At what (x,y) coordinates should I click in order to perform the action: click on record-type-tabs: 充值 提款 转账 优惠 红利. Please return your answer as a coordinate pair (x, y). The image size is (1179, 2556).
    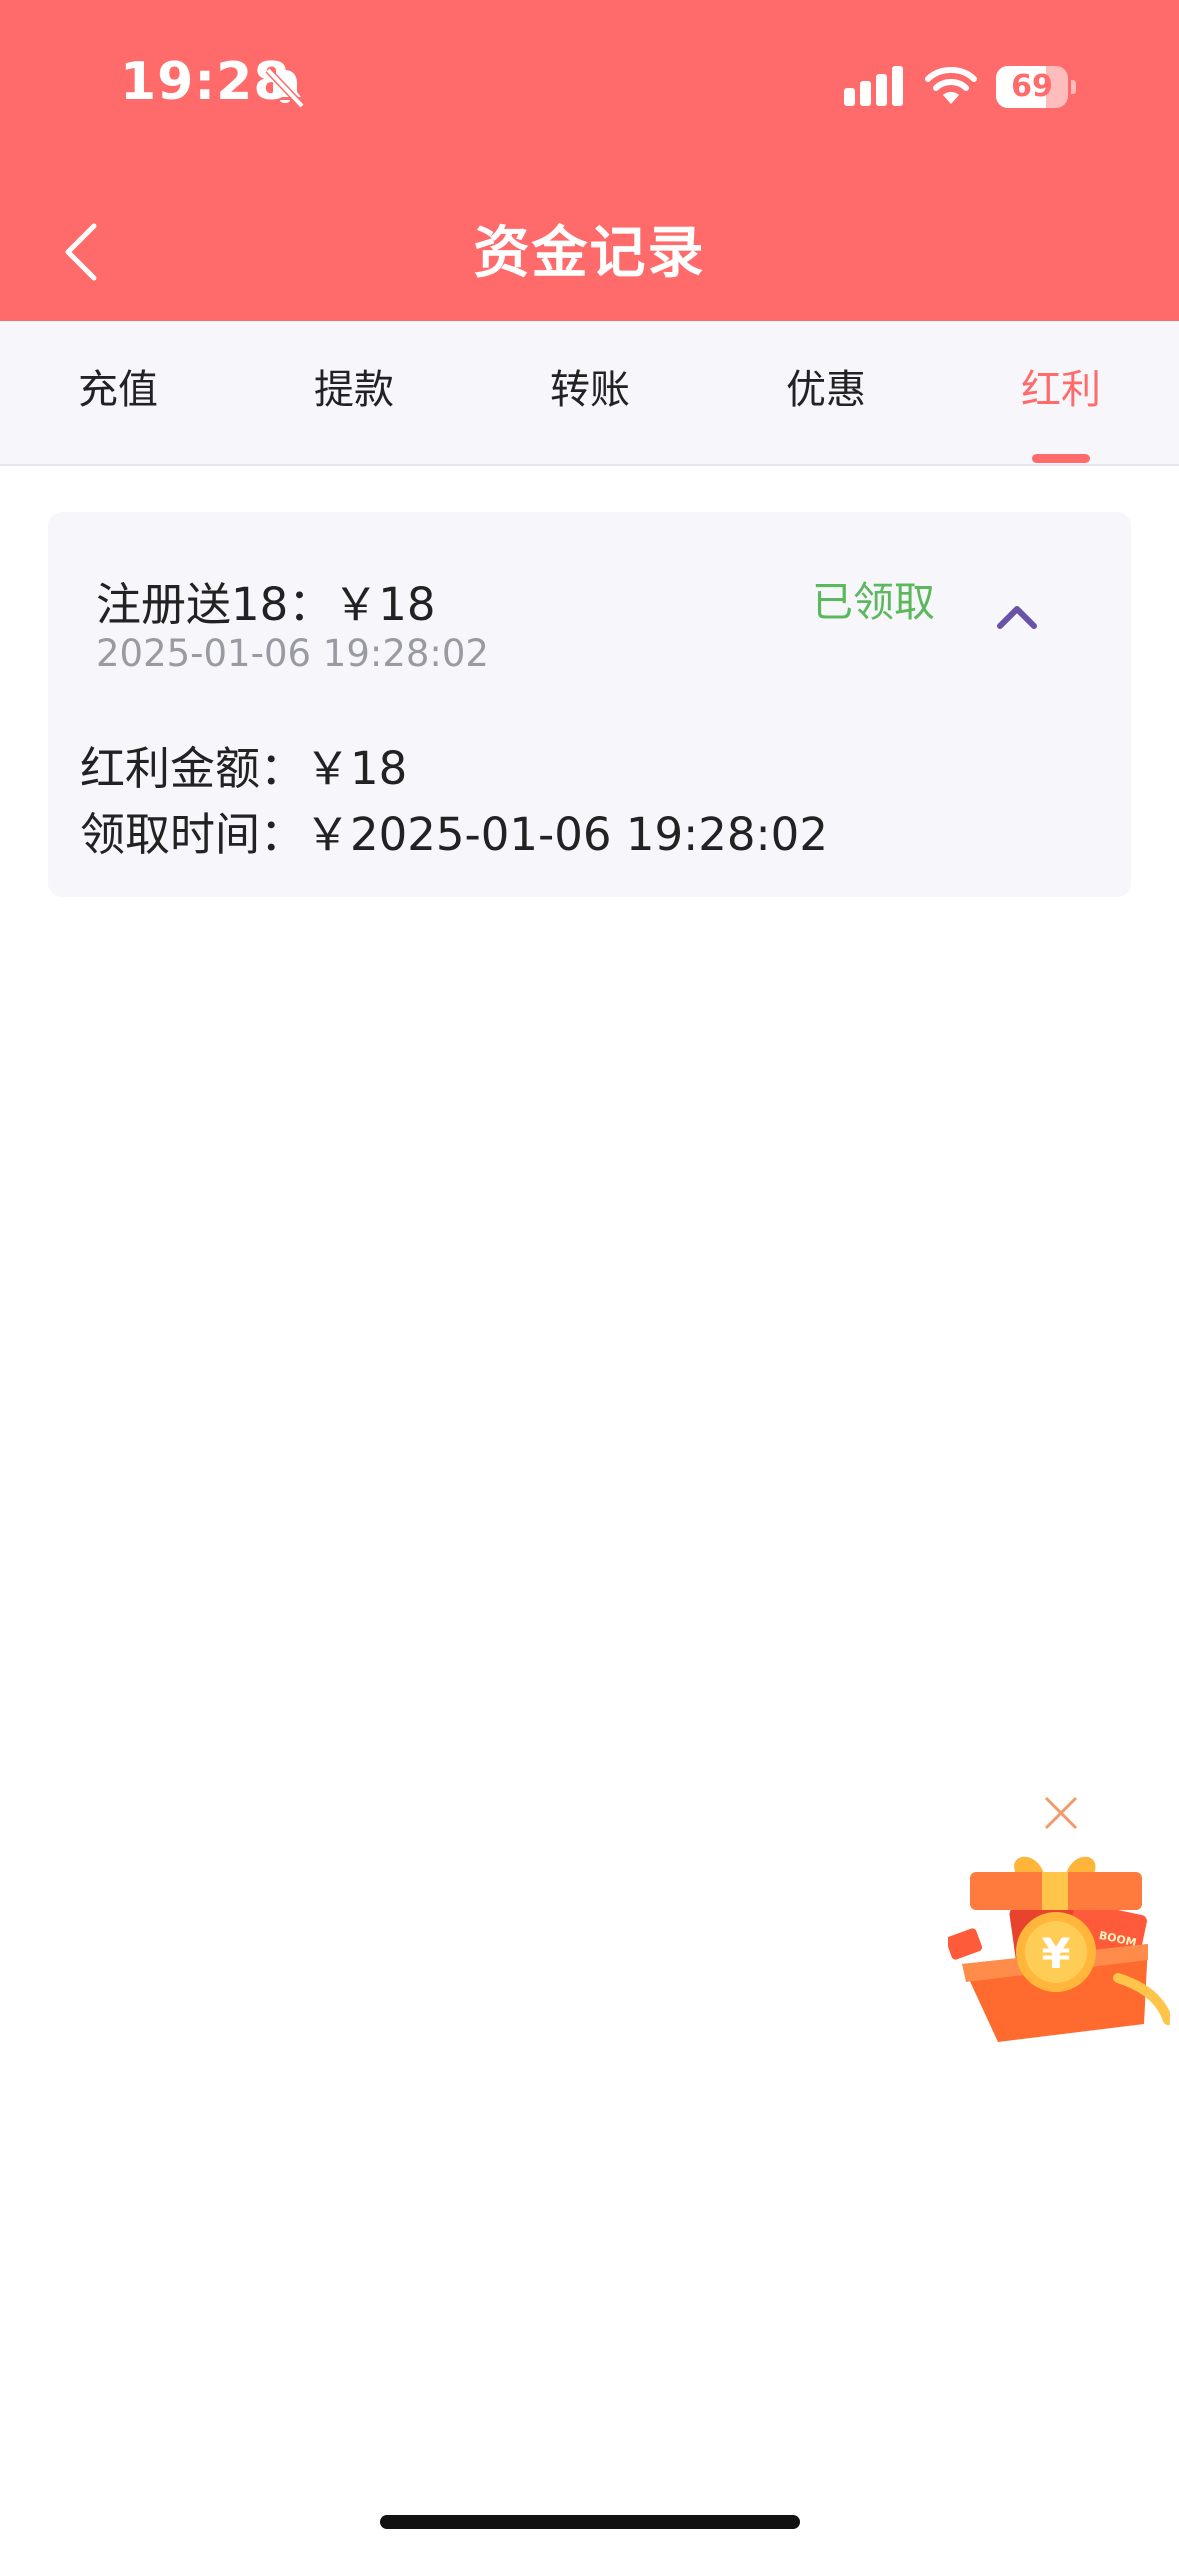
    Looking at the image, I should click on (589, 393).